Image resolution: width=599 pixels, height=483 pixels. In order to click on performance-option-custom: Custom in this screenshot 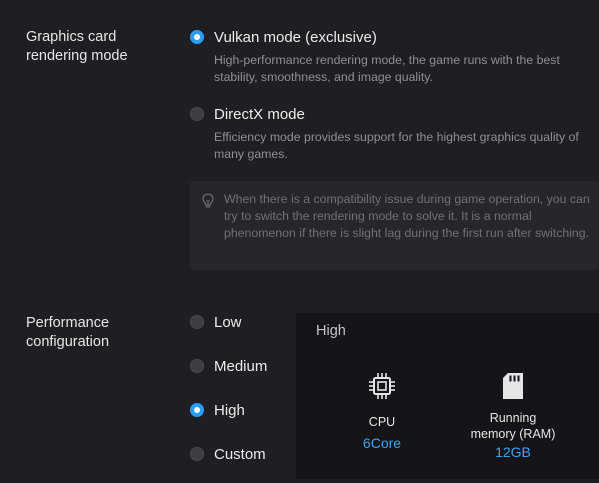, I will do `click(228, 454)`.